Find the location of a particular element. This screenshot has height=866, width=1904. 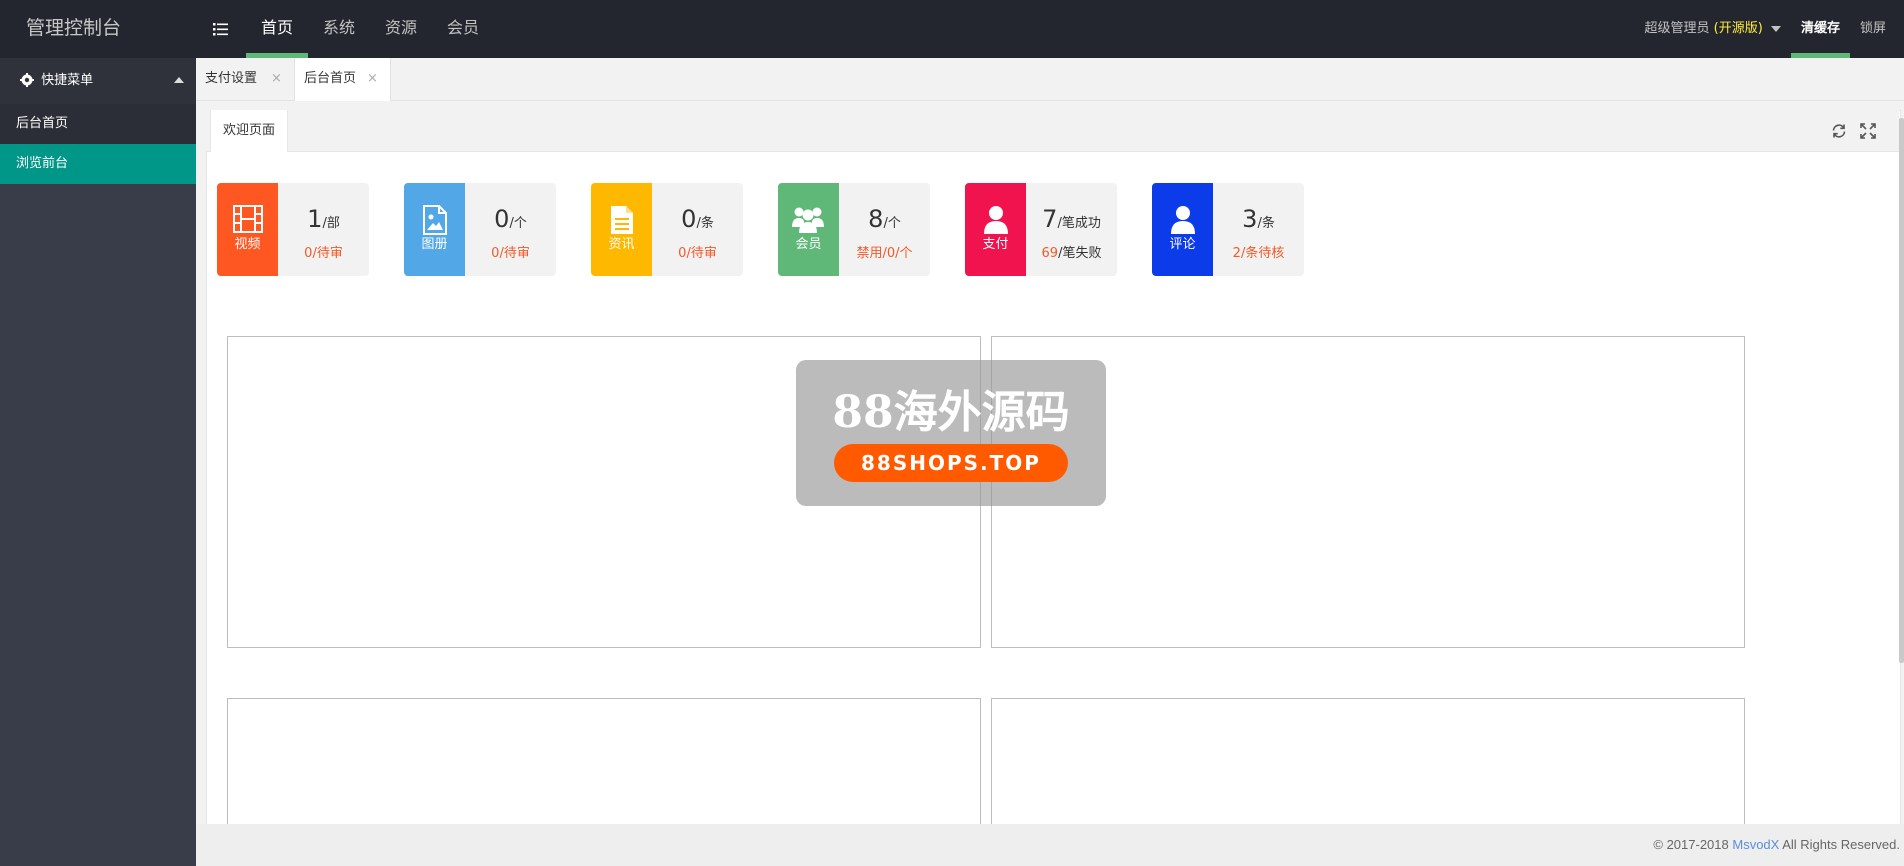

fullscreen-icon is located at coordinates (1868, 131).